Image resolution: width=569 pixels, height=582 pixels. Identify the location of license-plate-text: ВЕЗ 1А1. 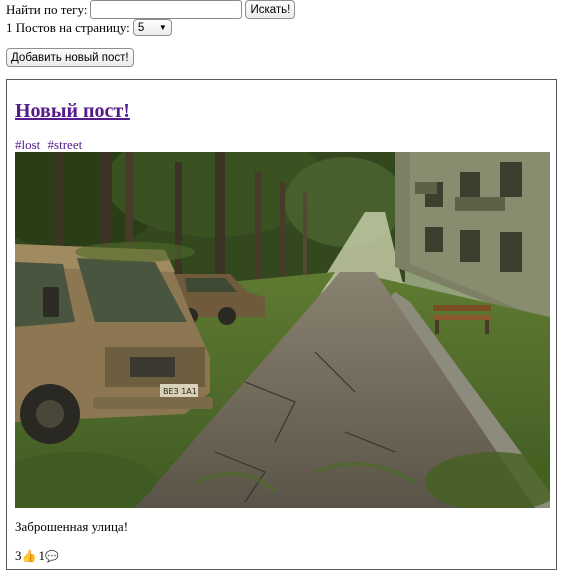
(180, 391).